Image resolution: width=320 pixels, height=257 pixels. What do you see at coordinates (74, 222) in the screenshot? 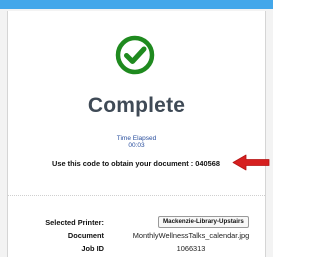
I see `selected-printer-label: Selected Printer:` at bounding box center [74, 222].